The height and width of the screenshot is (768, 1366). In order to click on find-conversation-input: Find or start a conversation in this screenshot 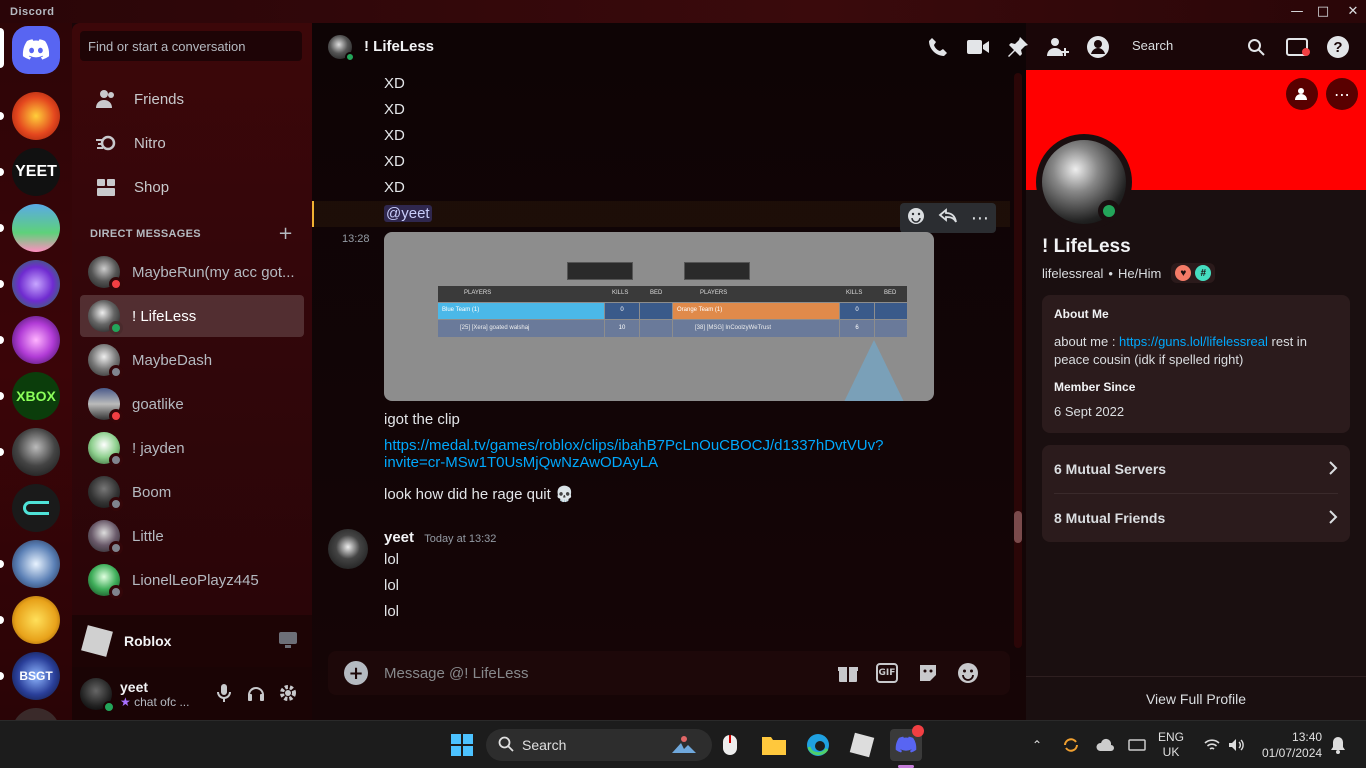, I will do `click(191, 46)`.